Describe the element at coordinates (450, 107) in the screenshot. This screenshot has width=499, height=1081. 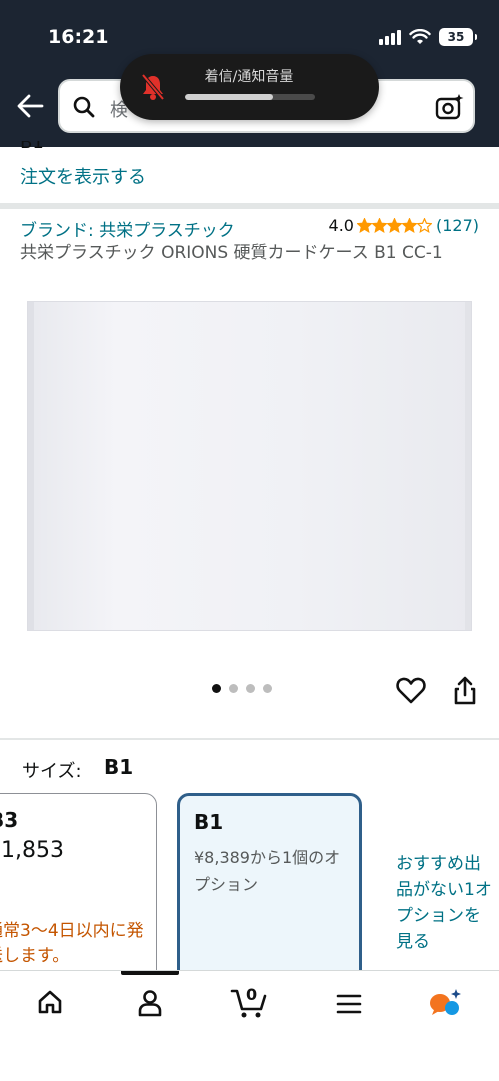
I see `camera-search-icon` at that location.